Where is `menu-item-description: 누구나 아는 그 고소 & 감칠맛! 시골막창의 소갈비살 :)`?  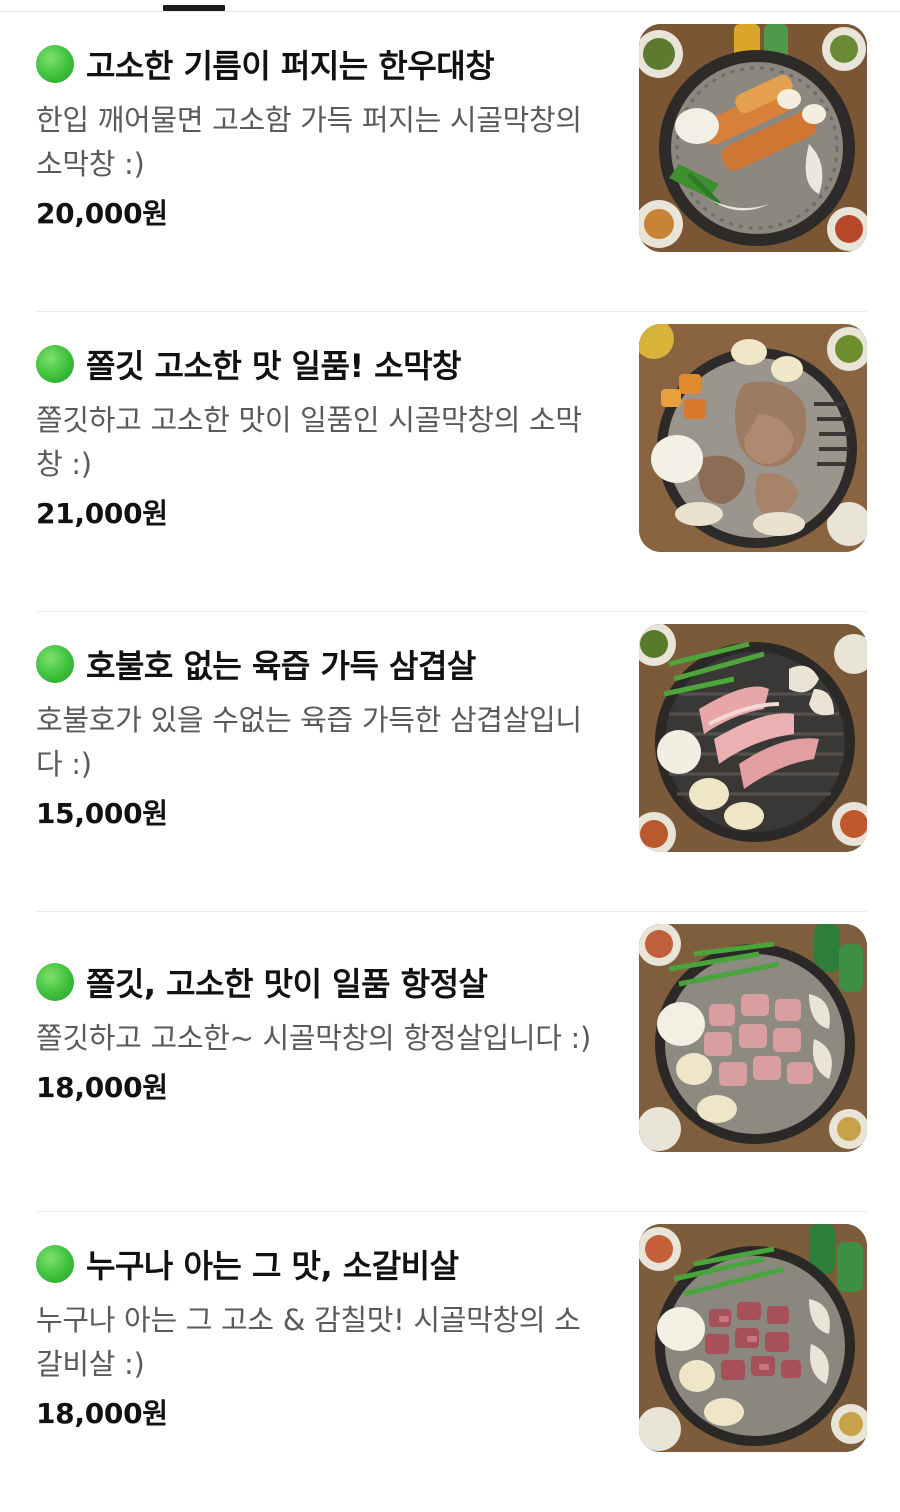
menu-item-description: 누구나 아는 그 고소 & 감칠맛! 시골막창의 소갈비살 :) is located at coordinates (308, 1342).